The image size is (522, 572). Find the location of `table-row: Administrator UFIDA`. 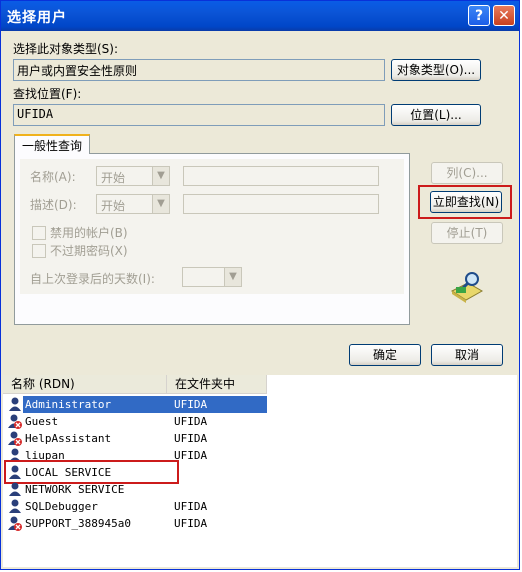

table-row: Administrator UFIDA is located at coordinates (260, 404).